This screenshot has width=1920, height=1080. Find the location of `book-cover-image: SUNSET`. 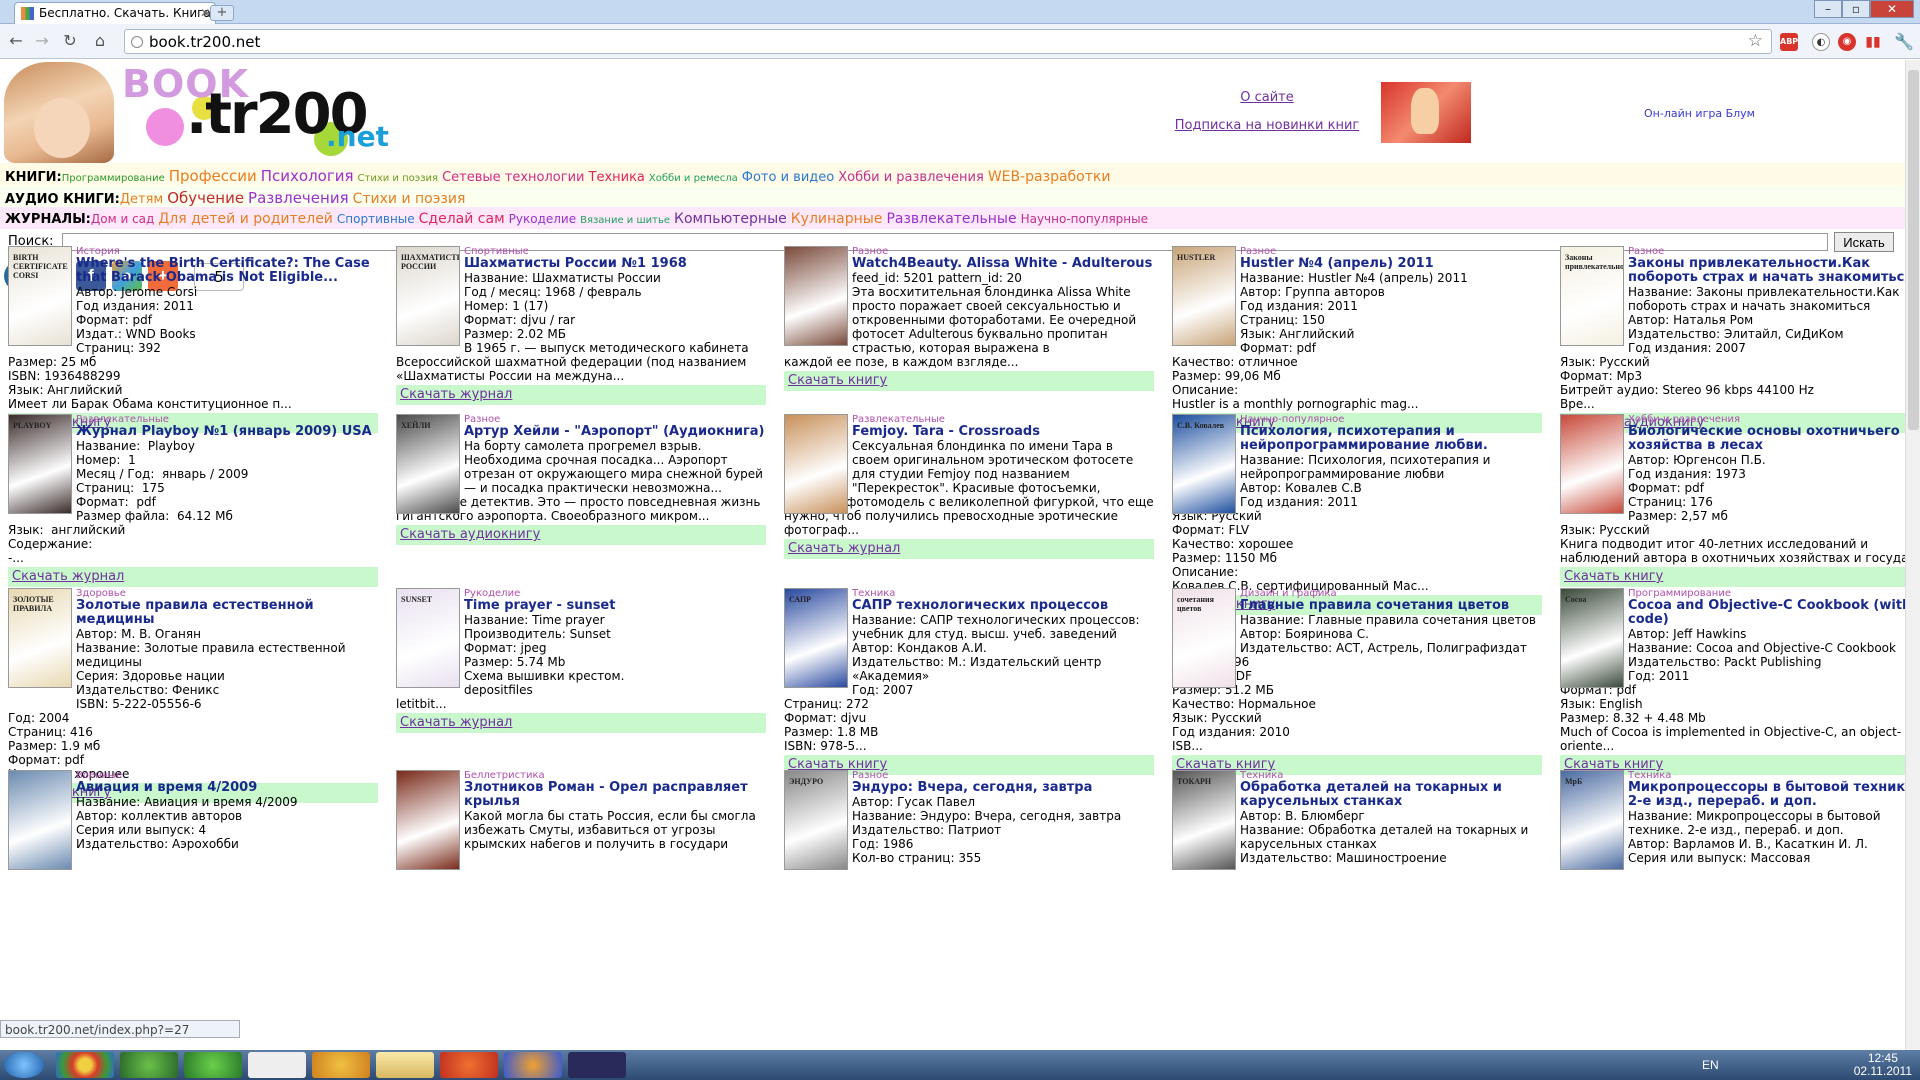

book-cover-image: SUNSET is located at coordinates (428, 638).